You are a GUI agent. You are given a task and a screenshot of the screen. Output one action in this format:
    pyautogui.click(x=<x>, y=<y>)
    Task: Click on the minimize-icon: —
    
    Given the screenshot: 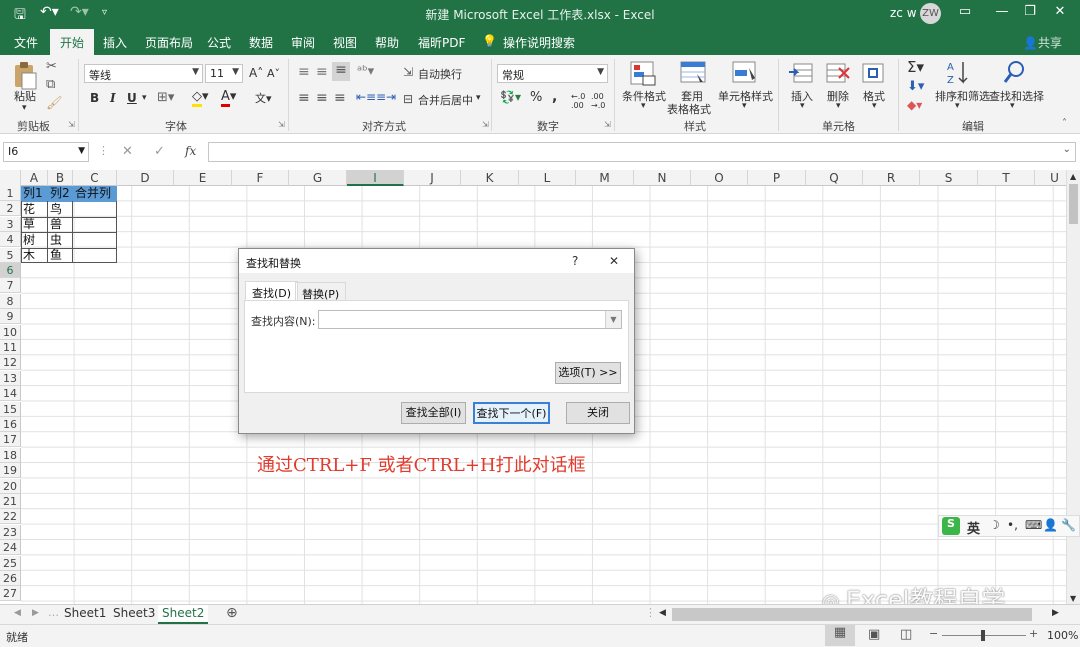 What is the action you would take?
    pyautogui.click(x=1002, y=11)
    